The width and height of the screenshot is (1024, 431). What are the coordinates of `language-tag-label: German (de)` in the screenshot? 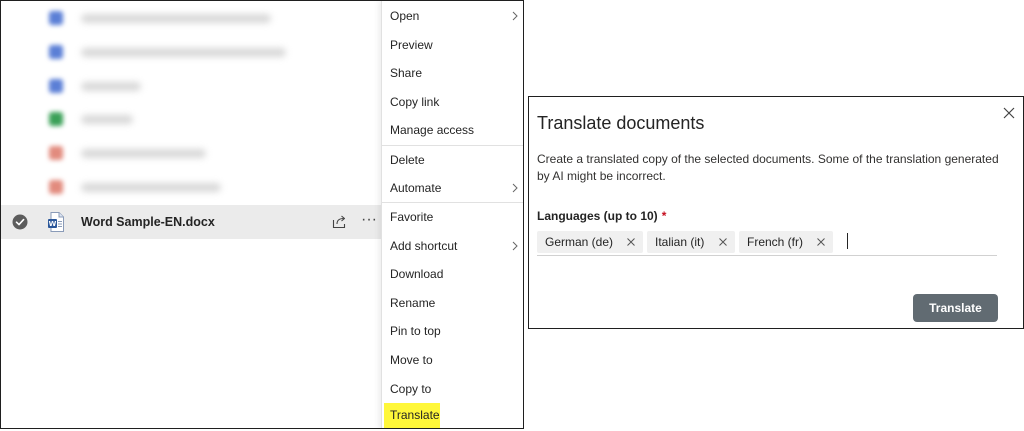 It's located at (579, 242).